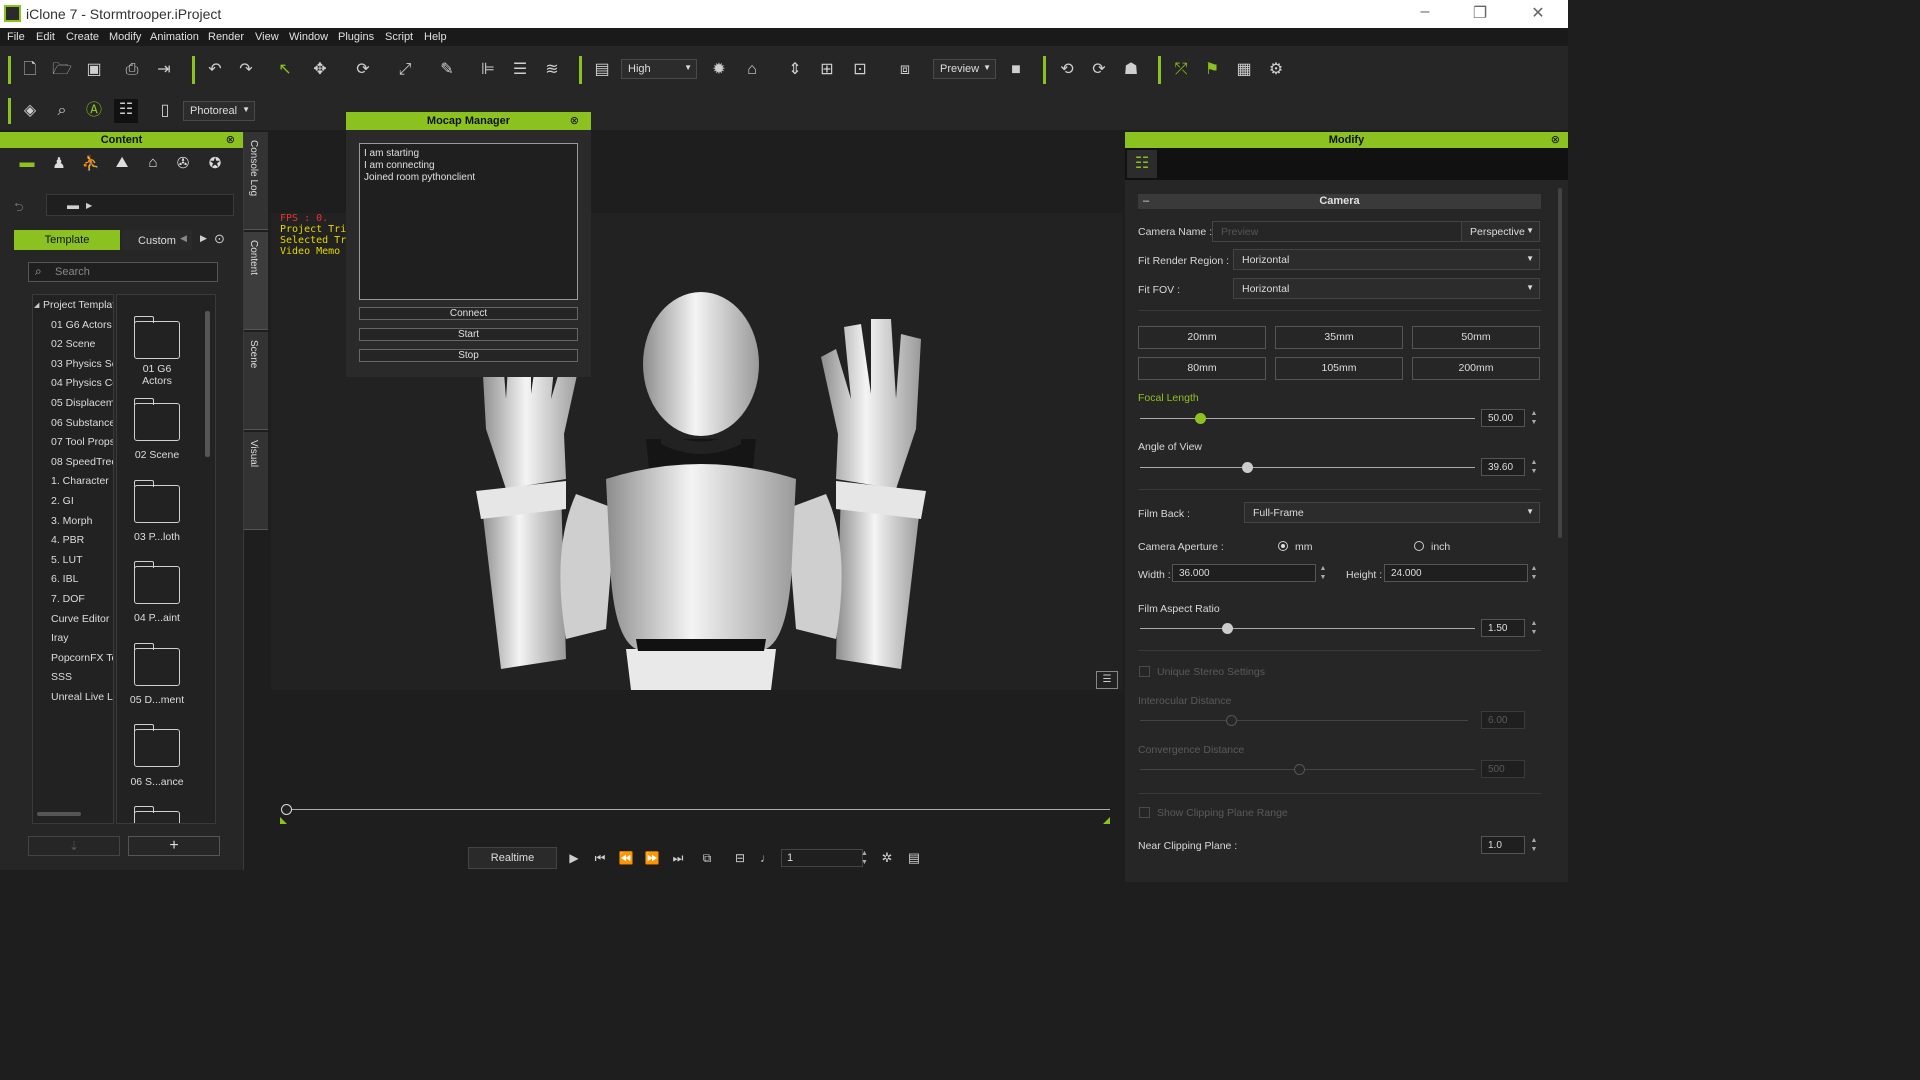 The height and width of the screenshot is (1080, 1920). What do you see at coordinates (1339, 368) in the screenshot?
I see `lens-105mm-button: 105mm` at bounding box center [1339, 368].